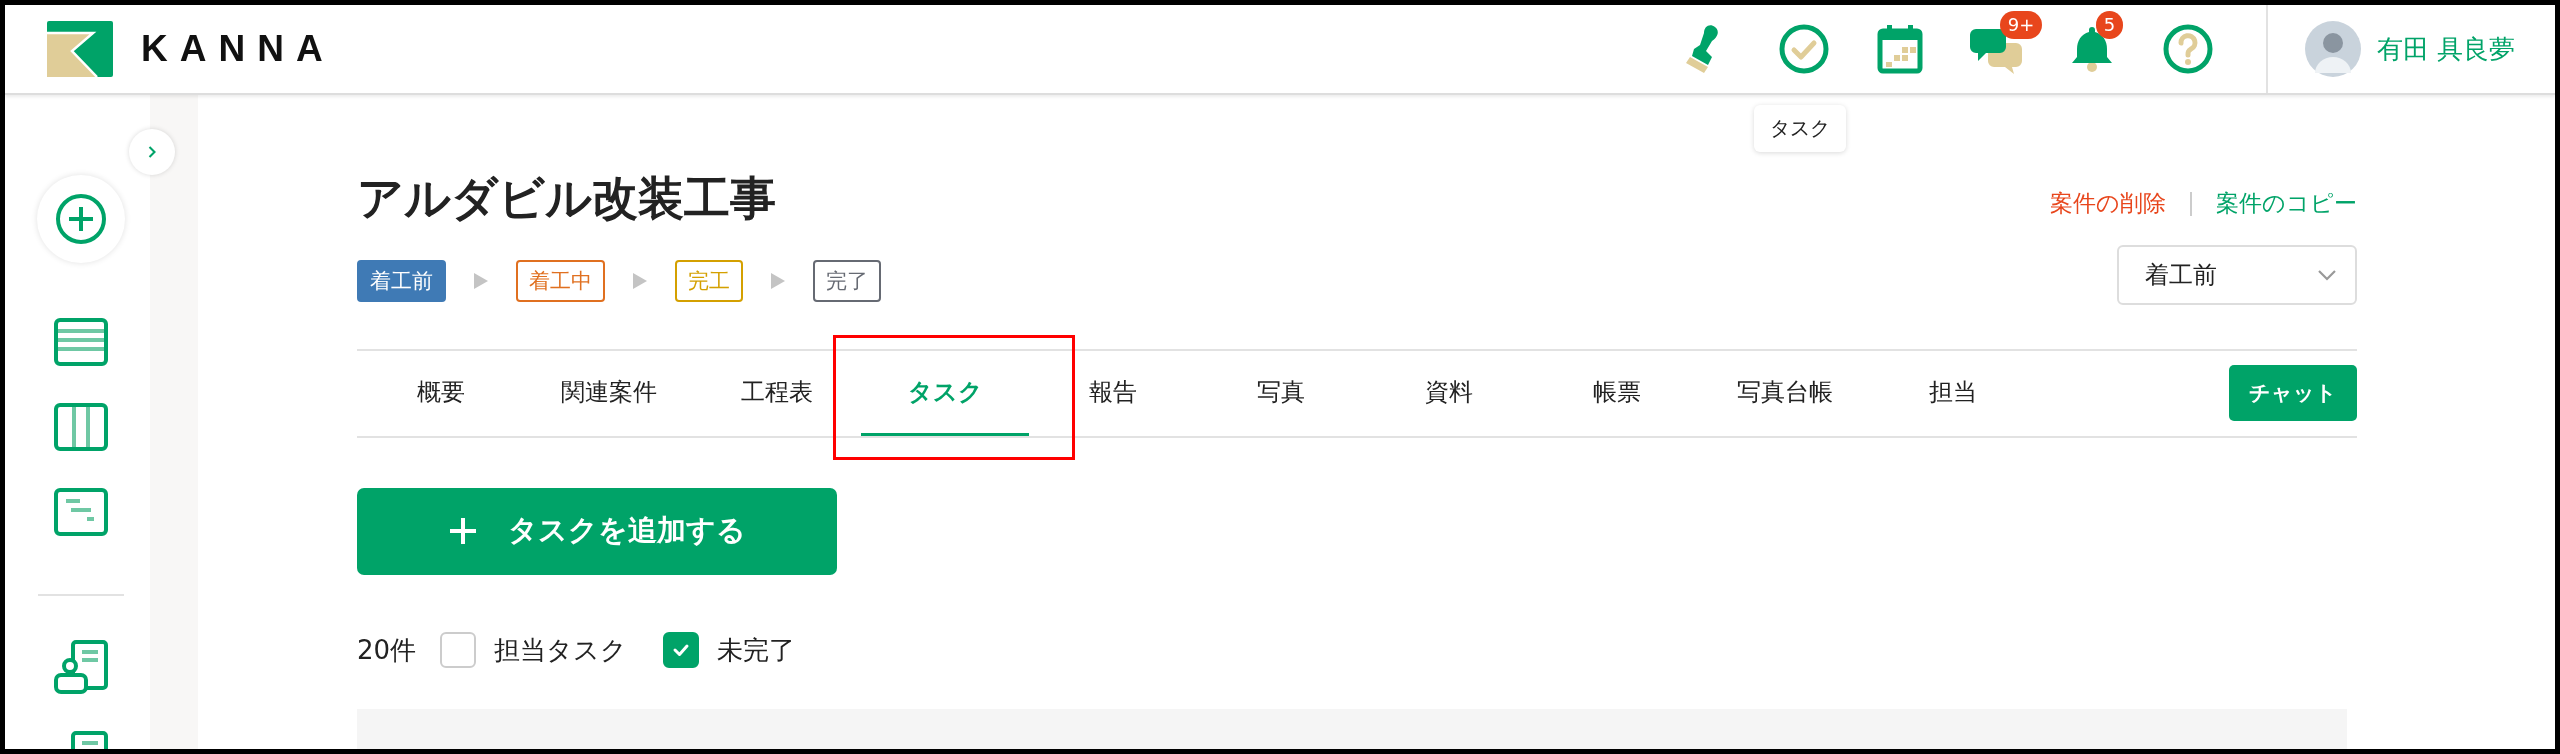 The width and height of the screenshot is (2560, 754). I want to click on checkbox-label: 担当タスク, so click(561, 650).